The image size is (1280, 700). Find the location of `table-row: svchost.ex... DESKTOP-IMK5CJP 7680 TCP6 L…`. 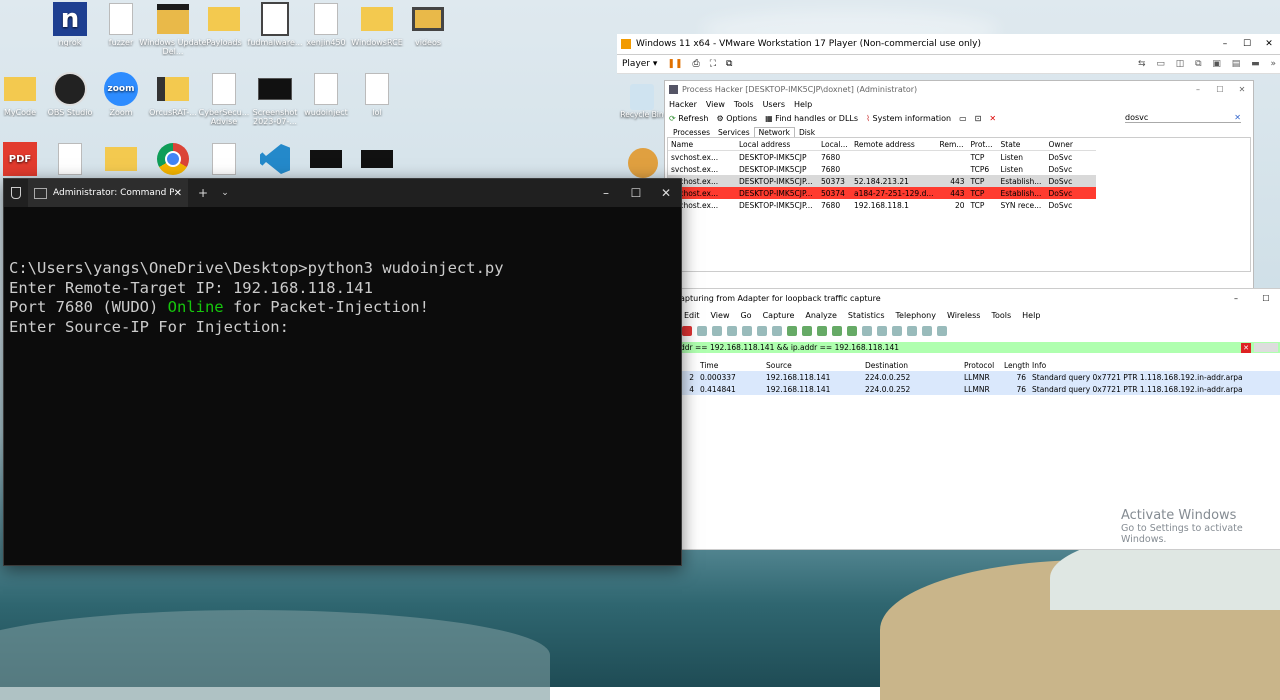

table-row: svchost.ex... DESKTOP-IMK5CJP 7680 TCP6 L… is located at coordinates (882, 169).